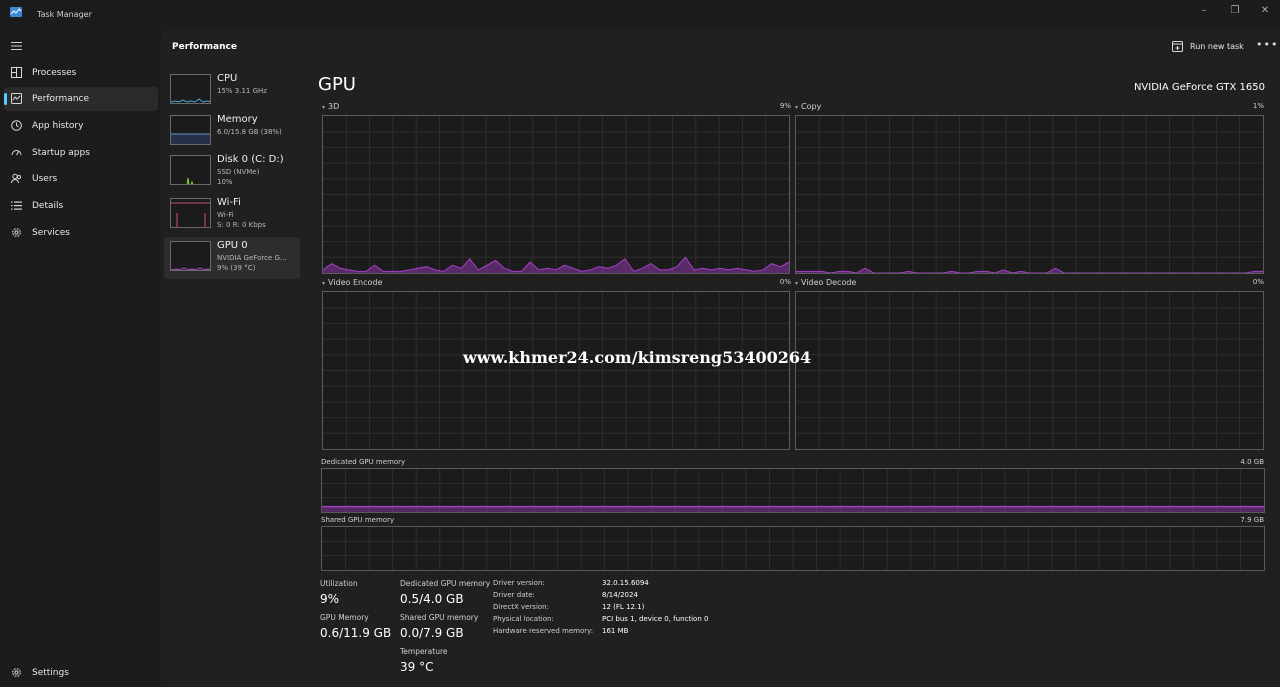 The height and width of the screenshot is (687, 1280). What do you see at coordinates (225, 215) in the screenshot?
I see `device-detail: Wi-Fi` at bounding box center [225, 215].